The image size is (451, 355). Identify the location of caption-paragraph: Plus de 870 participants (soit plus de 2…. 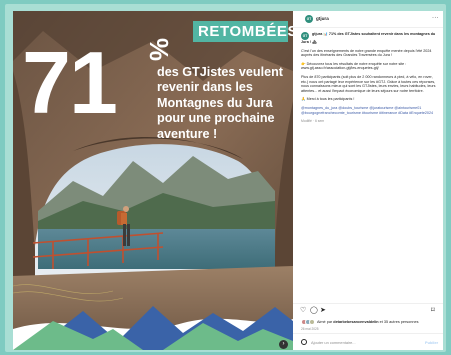
(368, 83).